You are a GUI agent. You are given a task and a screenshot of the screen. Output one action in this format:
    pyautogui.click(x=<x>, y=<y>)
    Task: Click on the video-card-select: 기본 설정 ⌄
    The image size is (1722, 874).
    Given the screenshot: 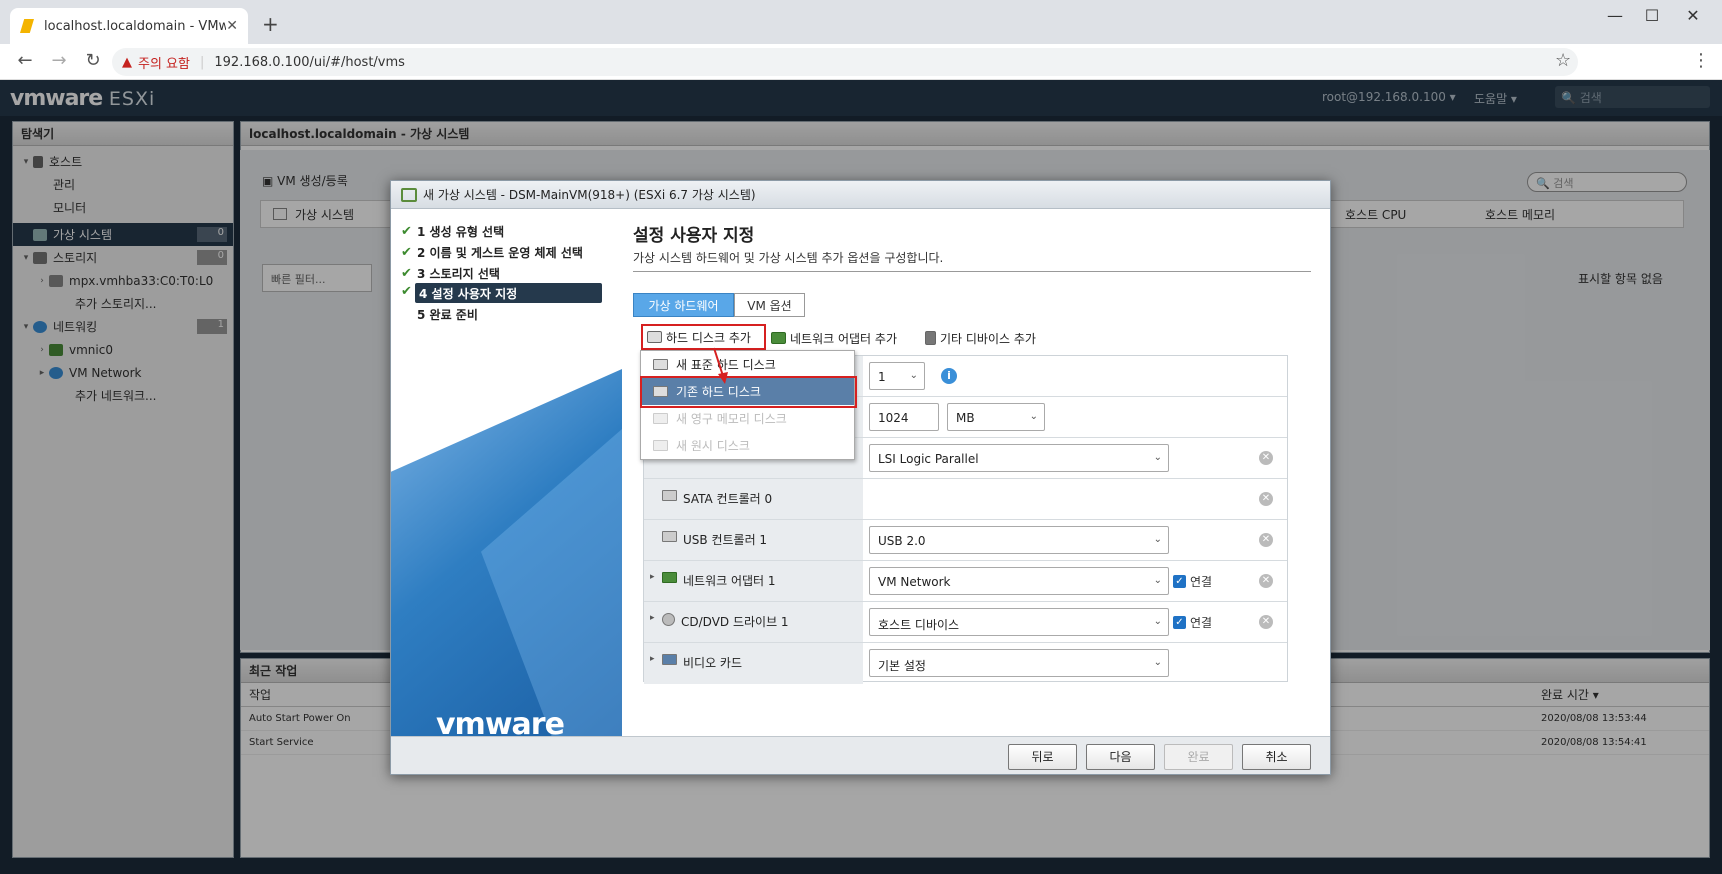 What is the action you would take?
    pyautogui.click(x=1019, y=663)
    